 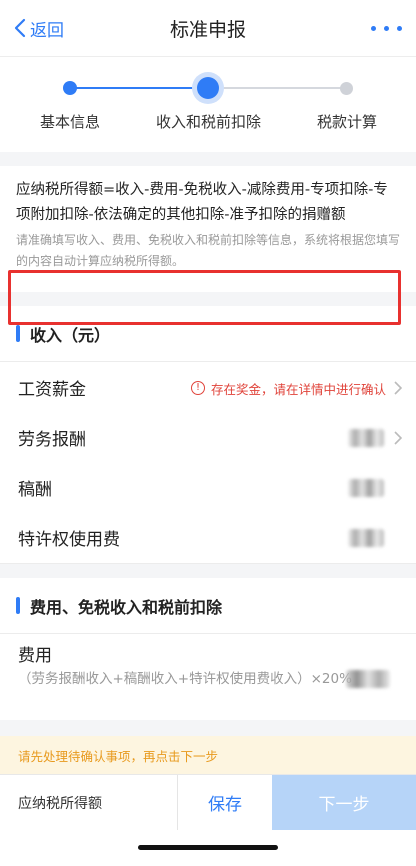 I want to click on expense-label: 费用, so click(x=35, y=656).